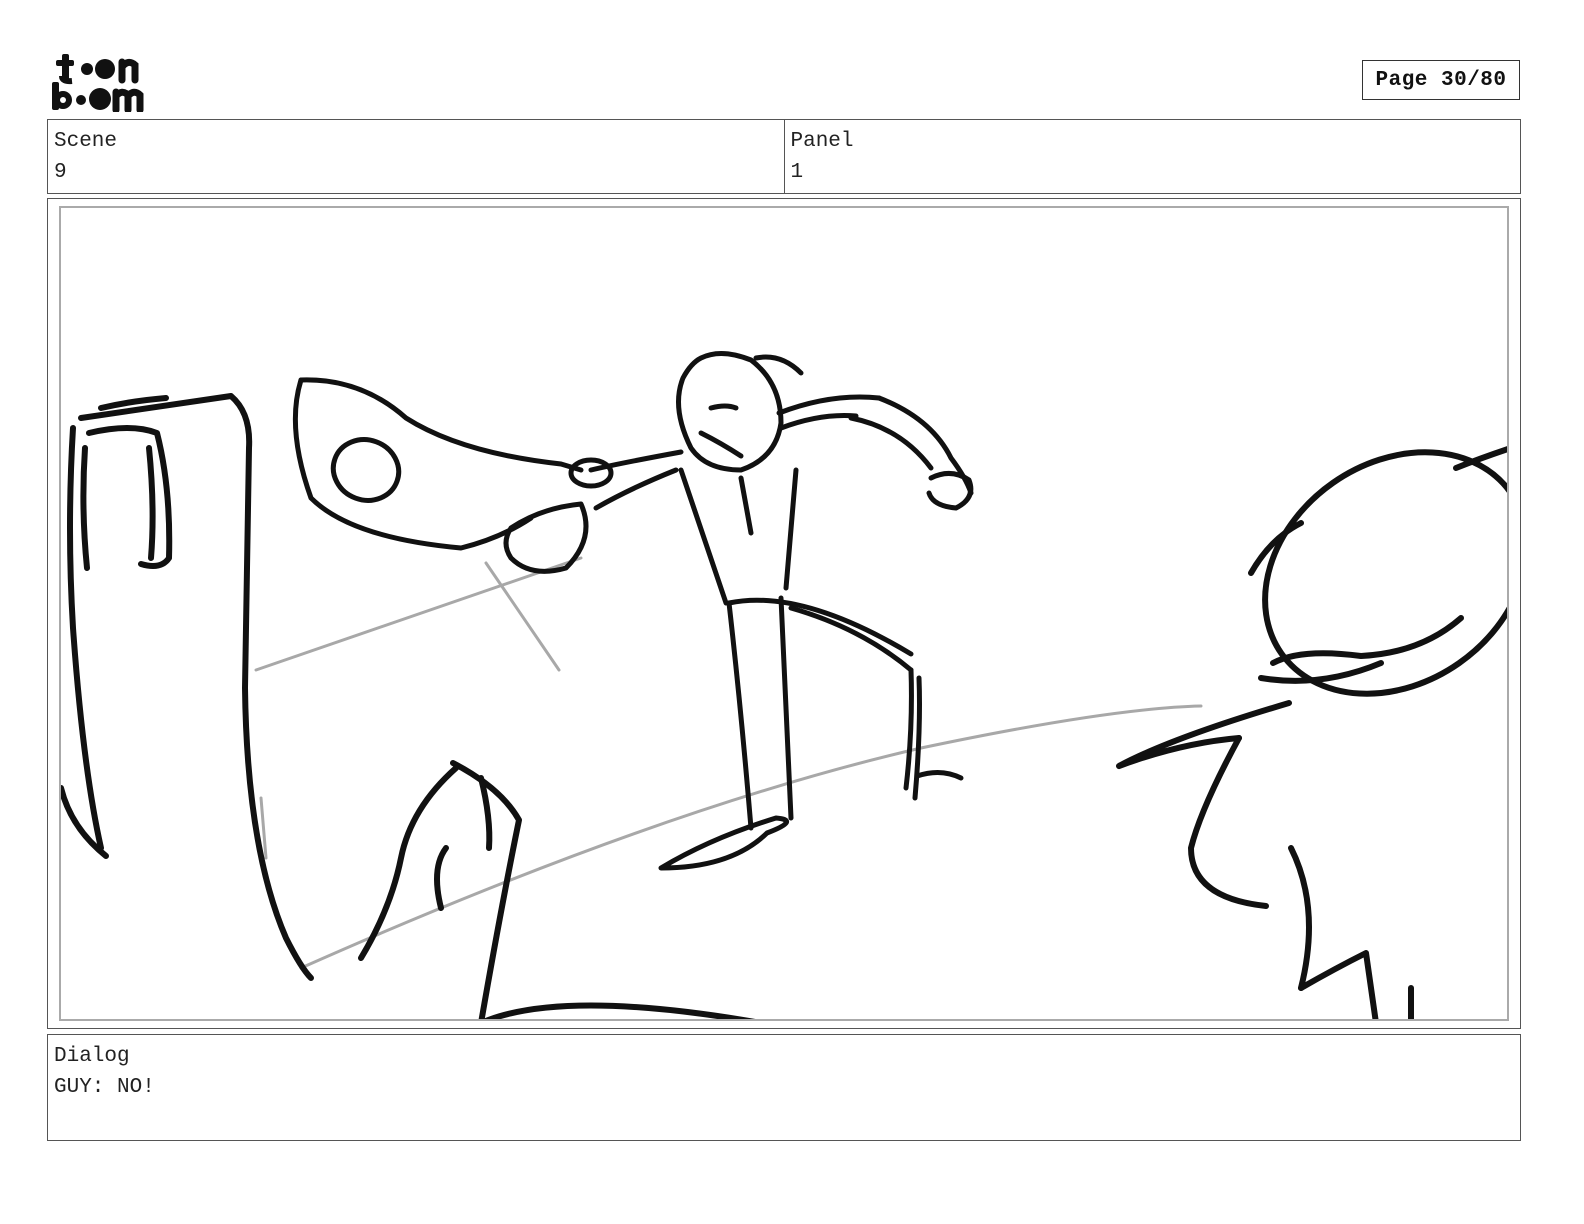  I want to click on dialog-text: GUY: NO!, so click(104, 1087).